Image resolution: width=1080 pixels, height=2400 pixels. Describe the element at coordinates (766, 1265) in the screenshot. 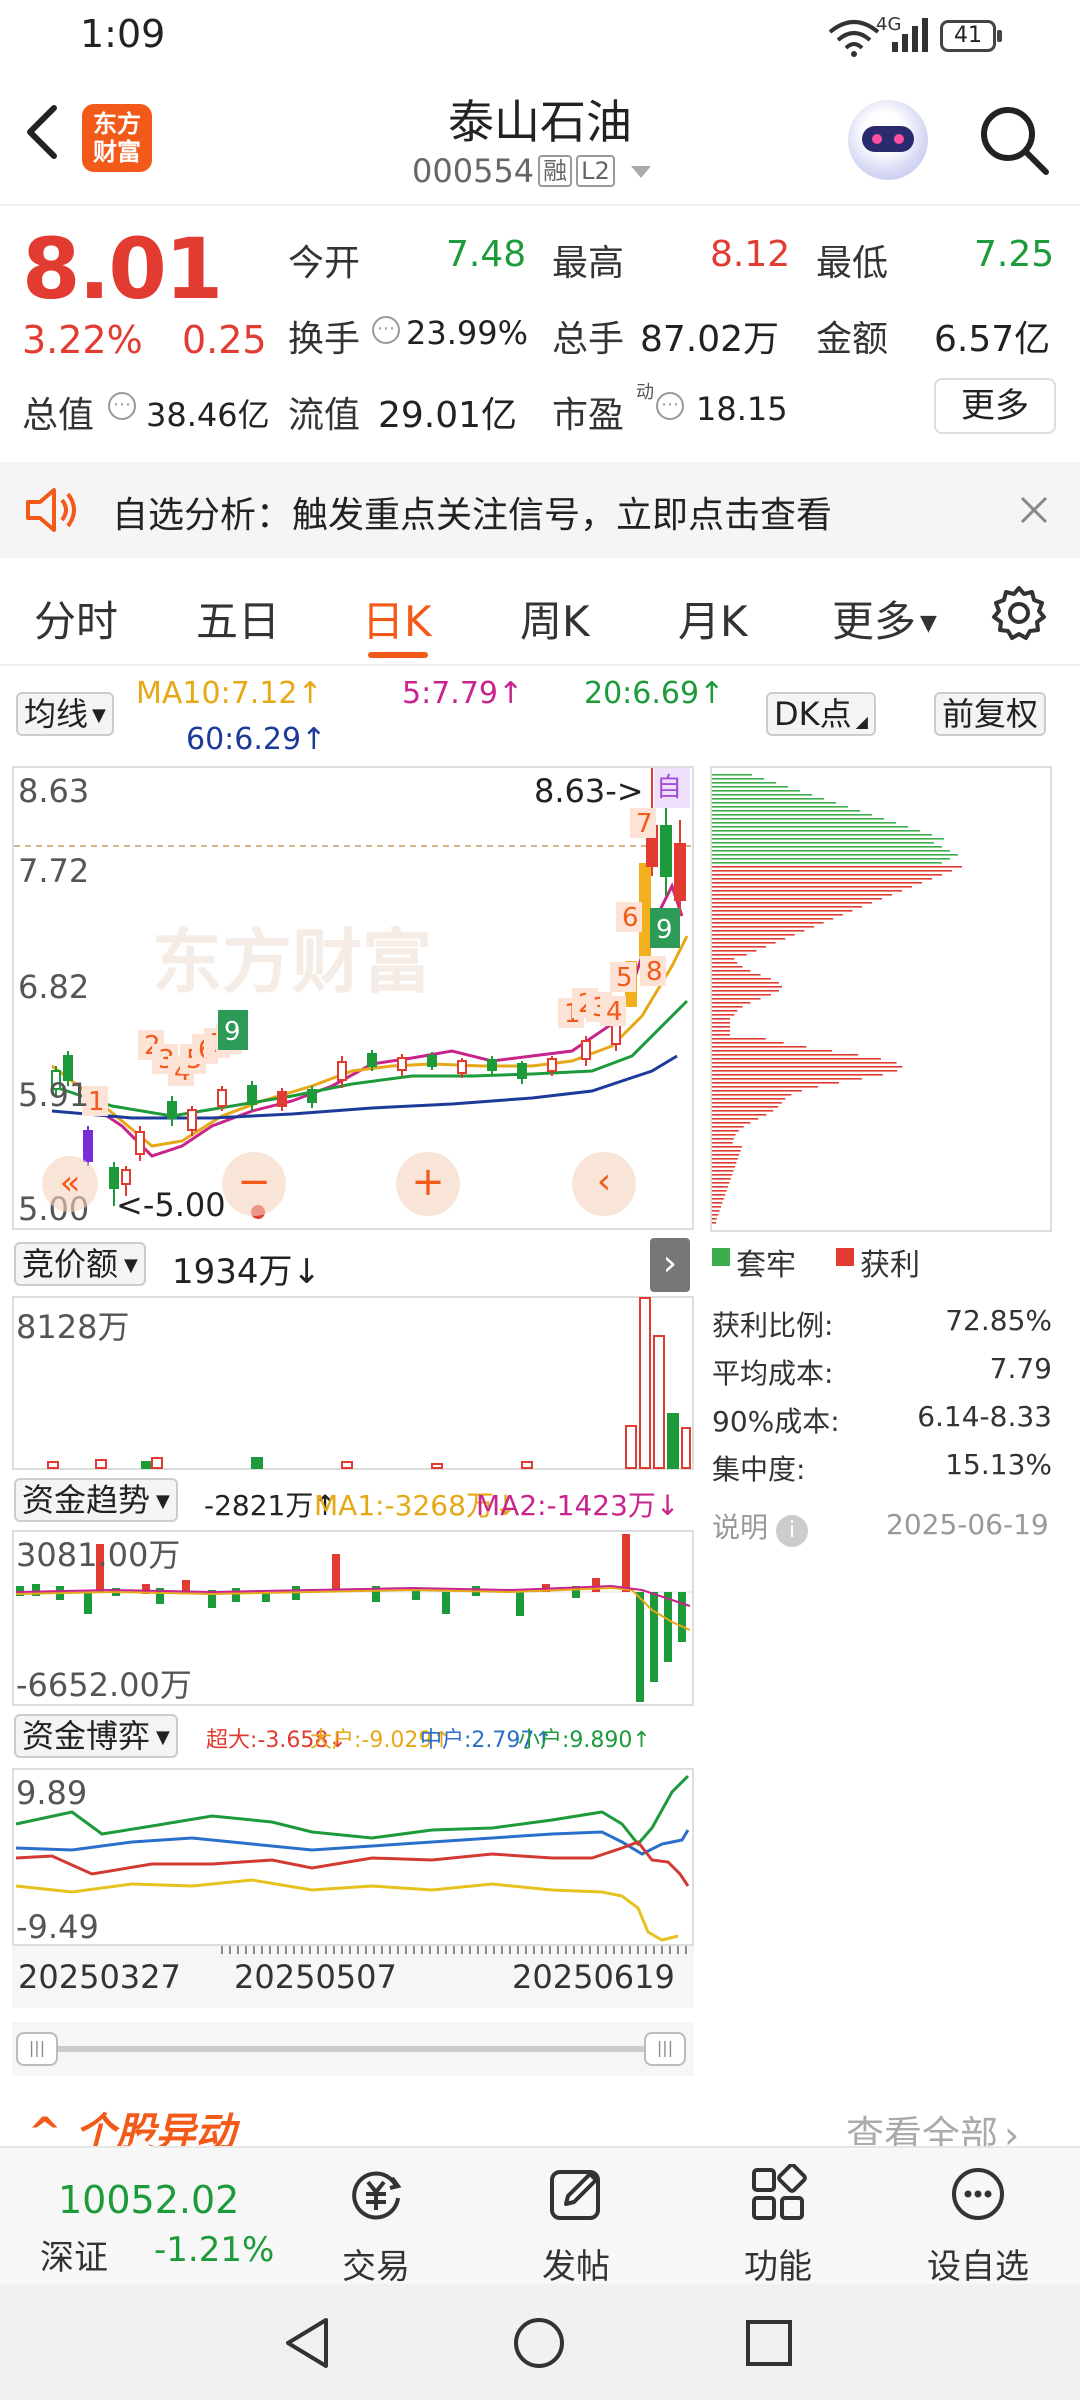

I see `trapped-legend-label: 套牢` at that location.